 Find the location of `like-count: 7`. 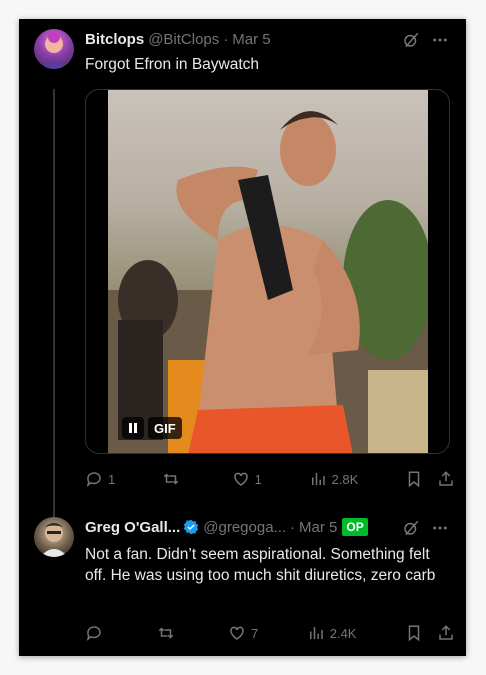

like-count: 7 is located at coordinates (255, 633).